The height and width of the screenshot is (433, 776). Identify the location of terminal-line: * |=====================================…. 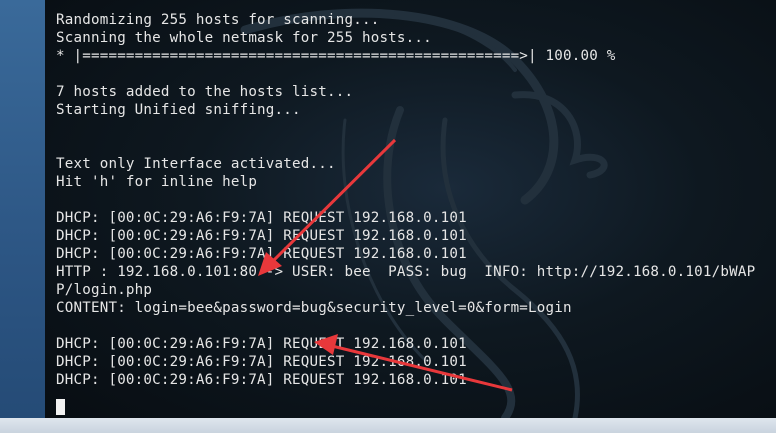
(336, 56).